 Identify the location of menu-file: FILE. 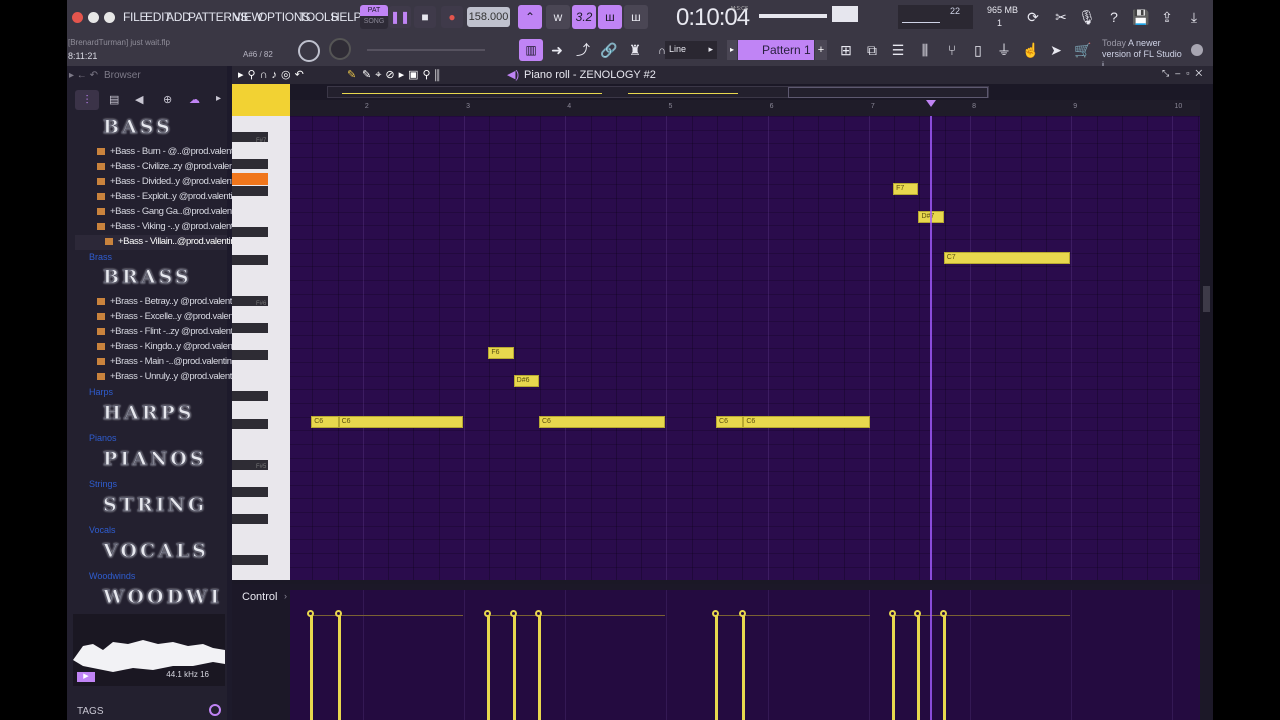
(135, 17).